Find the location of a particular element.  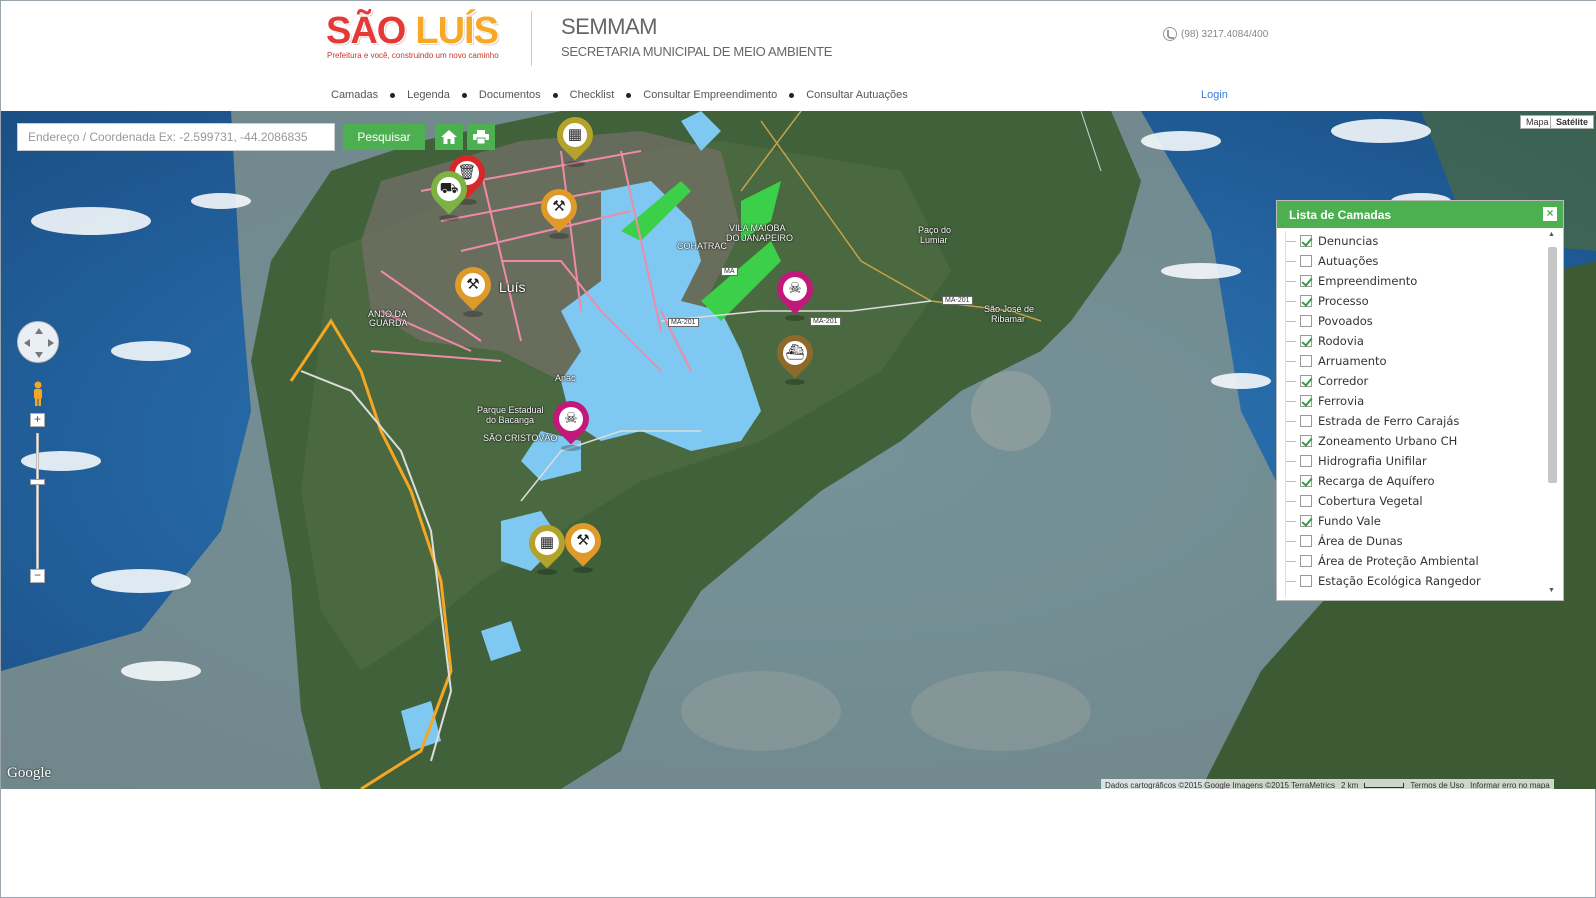

pan-control is located at coordinates (38, 342).